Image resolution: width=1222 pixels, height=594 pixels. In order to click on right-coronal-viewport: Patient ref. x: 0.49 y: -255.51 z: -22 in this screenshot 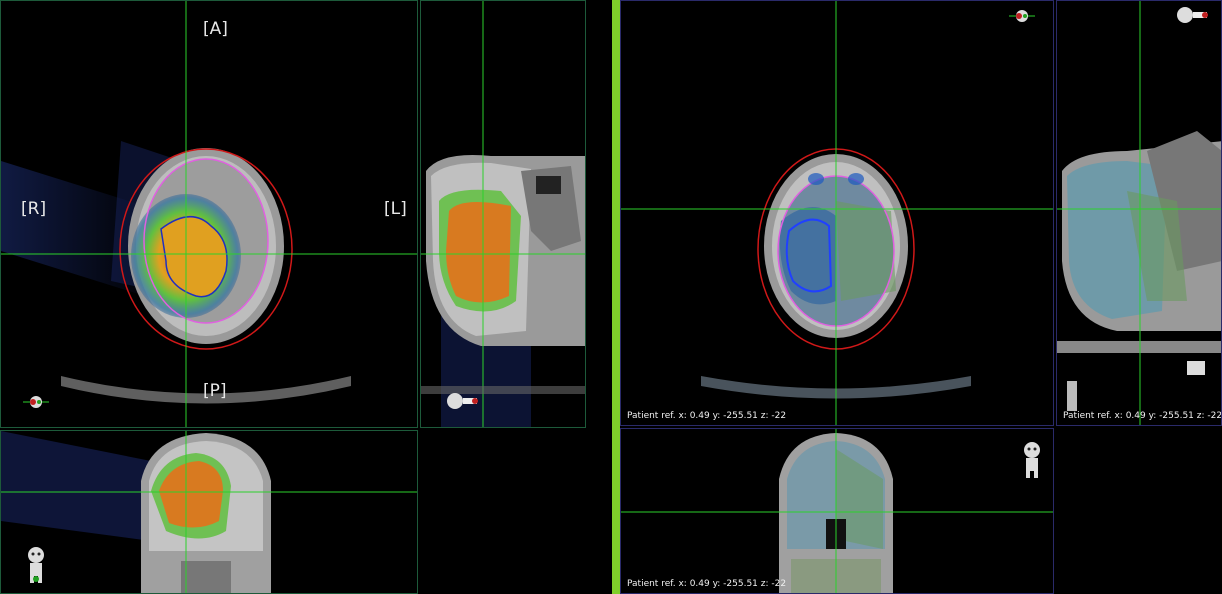, I will do `click(837, 511)`.